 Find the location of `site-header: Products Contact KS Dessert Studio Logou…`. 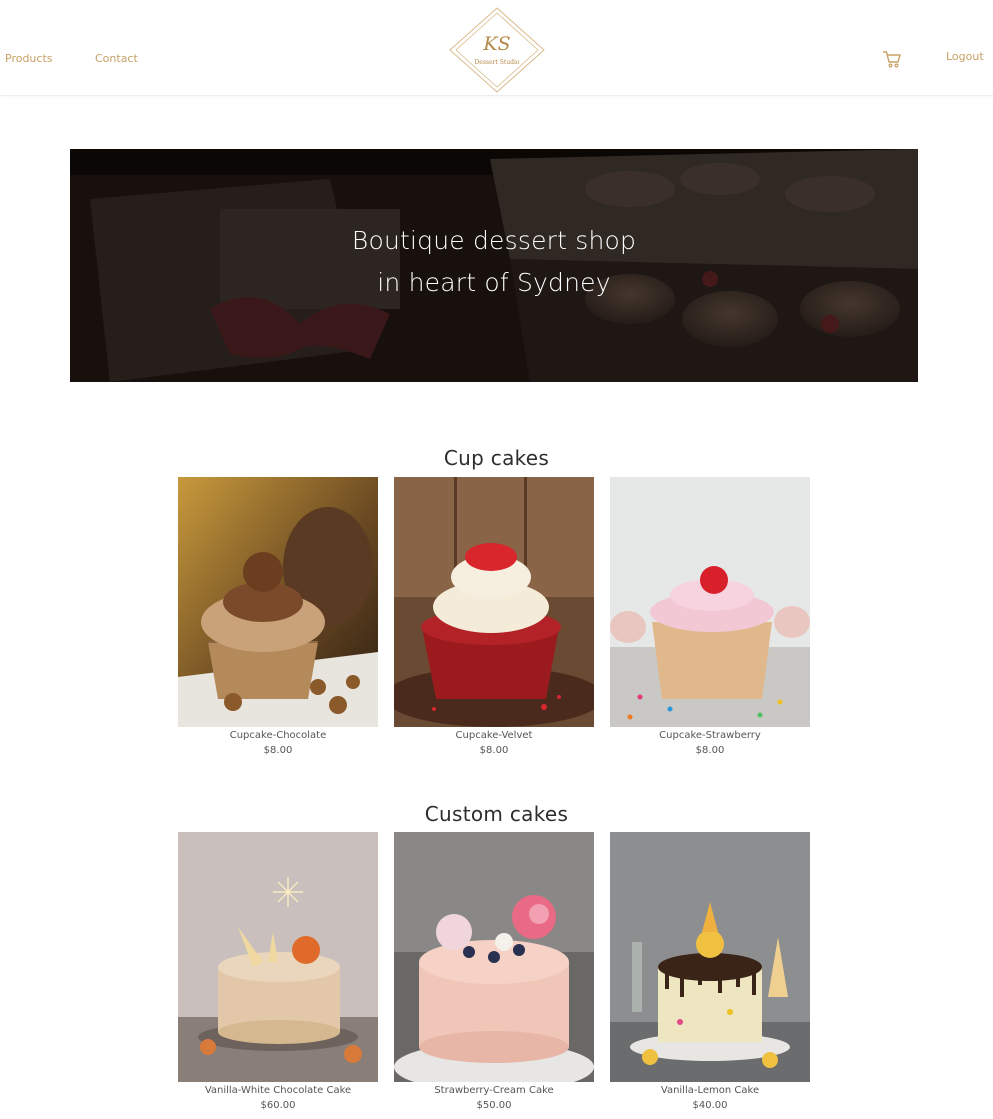

site-header: Products Contact KS Dessert Studio Logou… is located at coordinates (496, 48).